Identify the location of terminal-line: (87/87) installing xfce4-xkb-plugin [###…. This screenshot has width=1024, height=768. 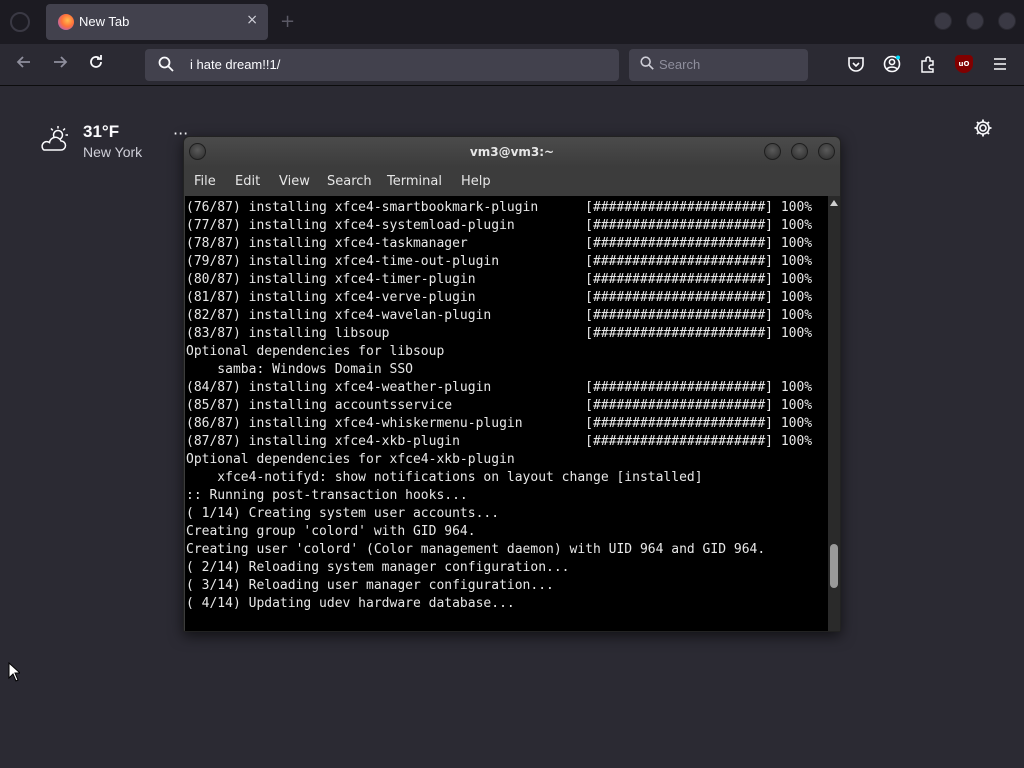
(499, 441).